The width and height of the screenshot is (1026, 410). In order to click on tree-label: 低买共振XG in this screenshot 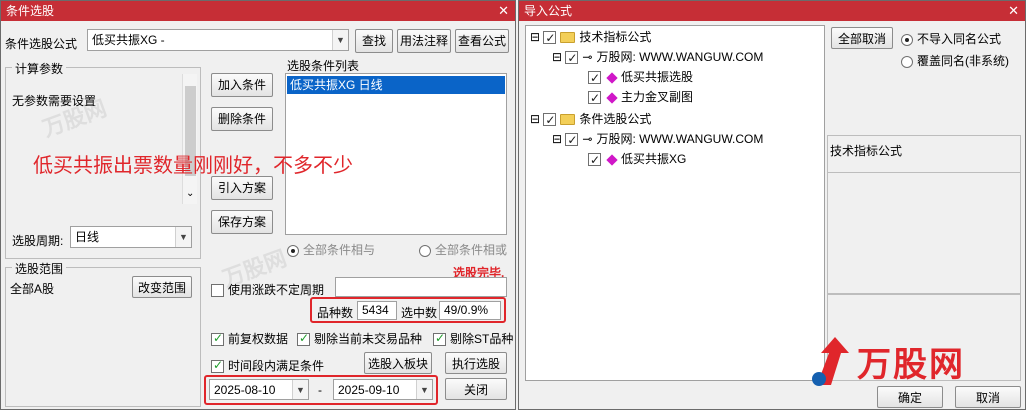, I will do `click(654, 159)`.